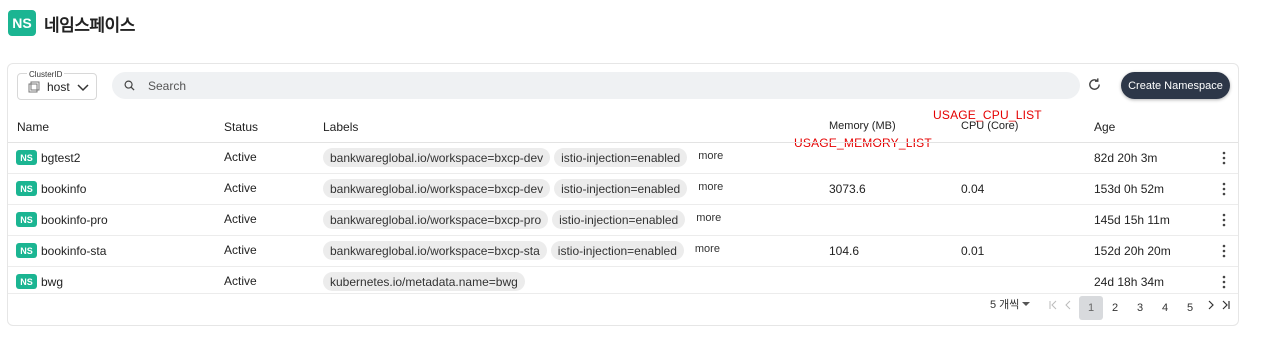 Image resolution: width=1263 pixels, height=337 pixels. I want to click on chevron-down-icon, so click(83, 88).